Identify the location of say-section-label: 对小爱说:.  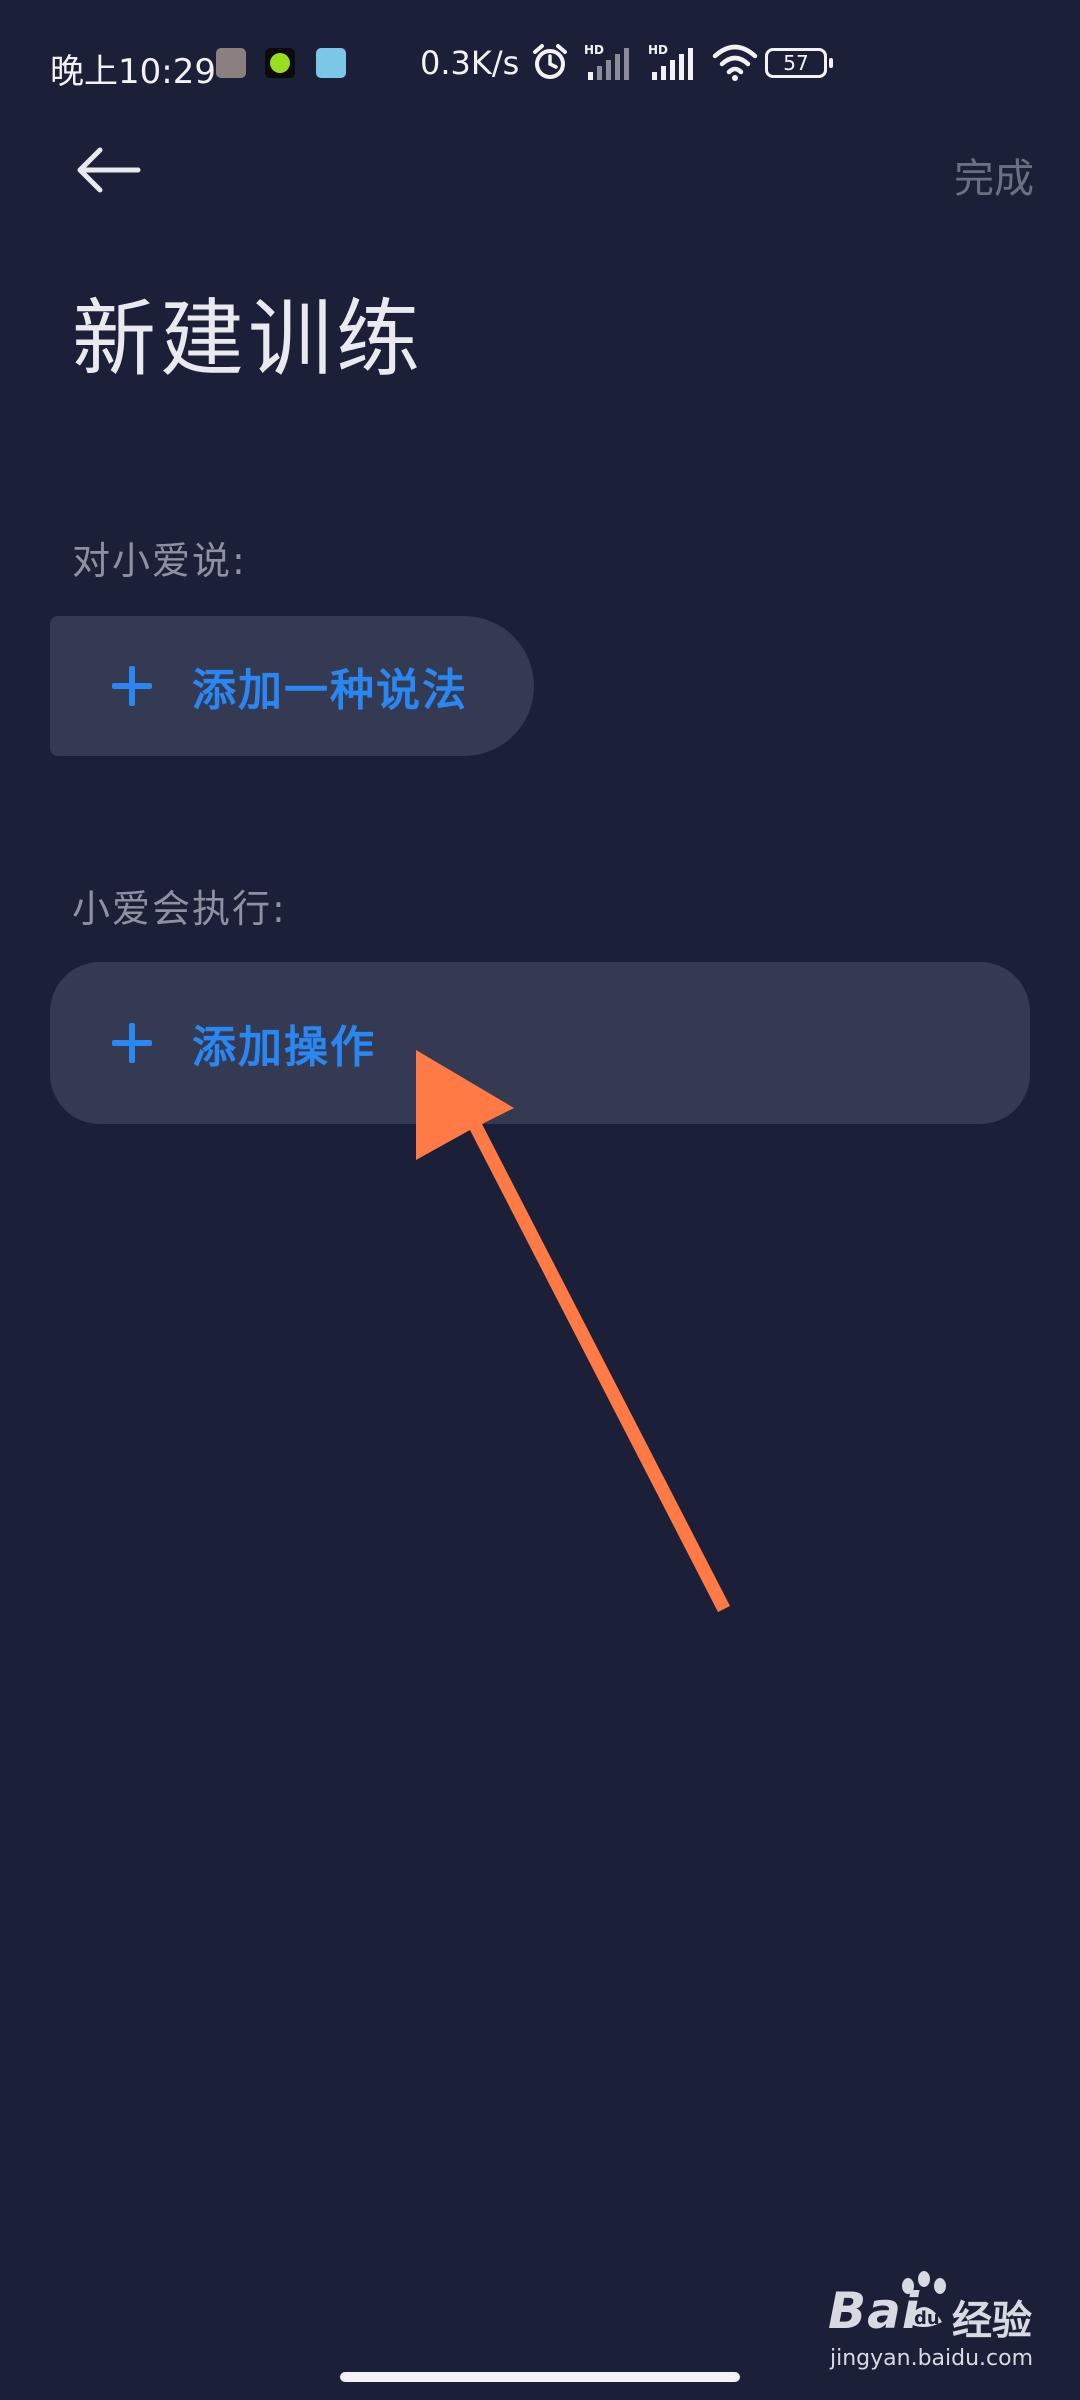
(159, 561).